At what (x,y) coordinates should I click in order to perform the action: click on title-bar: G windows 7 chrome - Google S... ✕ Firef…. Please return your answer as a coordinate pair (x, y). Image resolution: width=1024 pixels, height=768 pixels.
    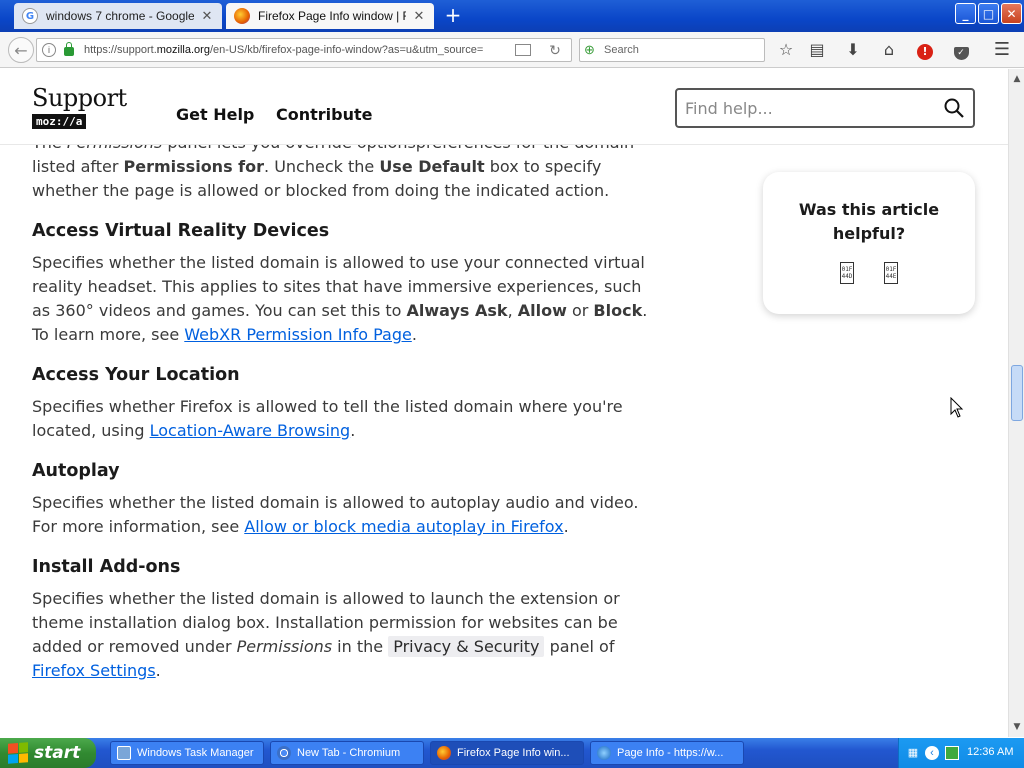
    Looking at the image, I should click on (512, 16).